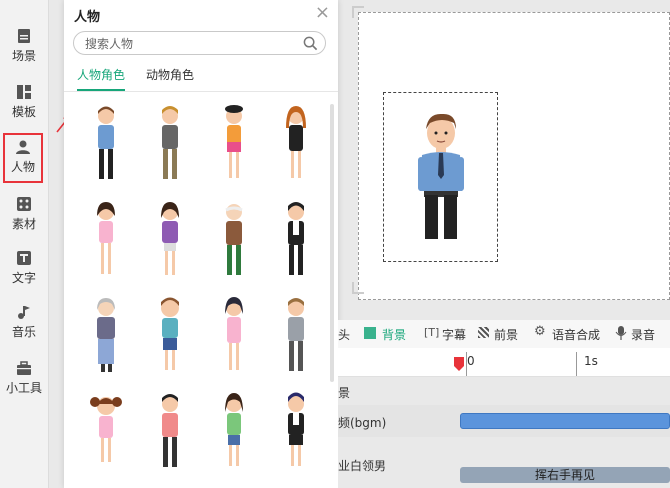 Image resolution: width=670 pixels, height=488 pixels. Describe the element at coordinates (459, 364) in the screenshot. I see `playhead-marker` at that location.